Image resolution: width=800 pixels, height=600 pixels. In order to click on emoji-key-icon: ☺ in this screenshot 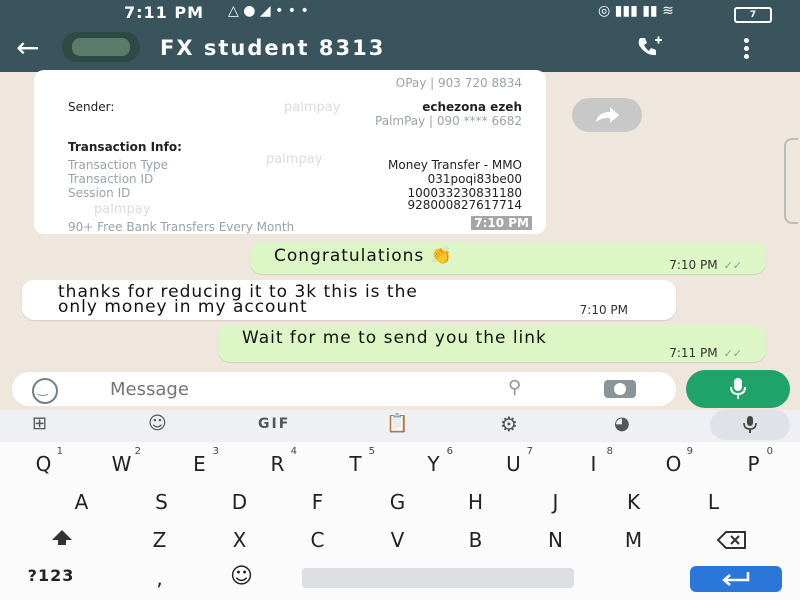, I will do `click(242, 576)`.